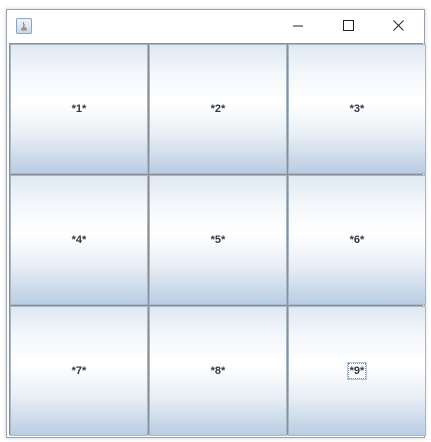 This screenshot has width=431, height=442. I want to click on minimize-button, so click(298, 26).